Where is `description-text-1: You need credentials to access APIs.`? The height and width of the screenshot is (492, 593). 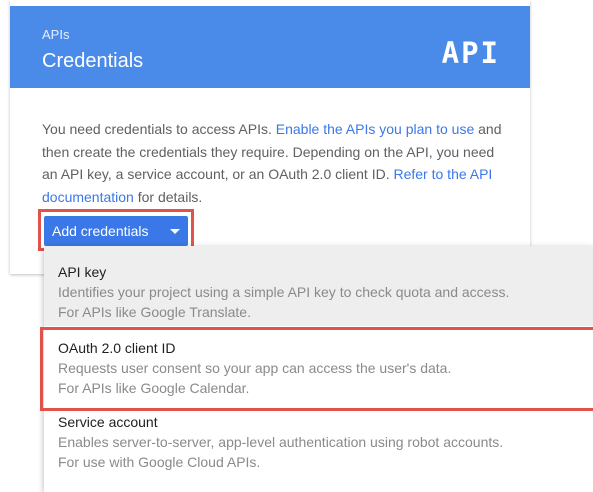 description-text-1: You need credentials to access APIs. is located at coordinates (159, 129).